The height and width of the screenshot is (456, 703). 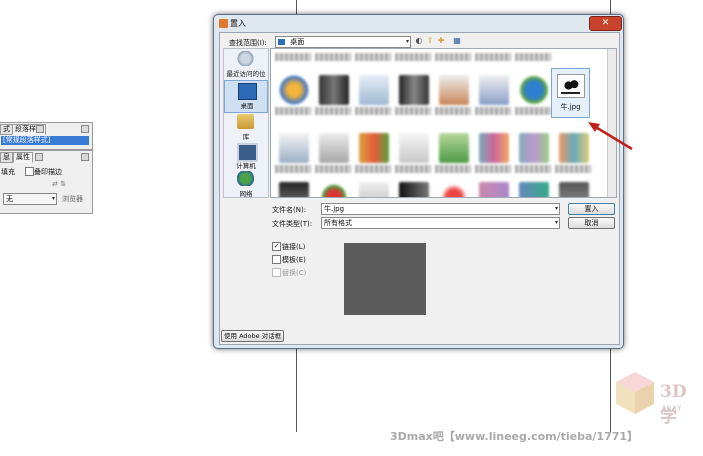 I want to click on browse-label: 浏览器, so click(x=72, y=199).